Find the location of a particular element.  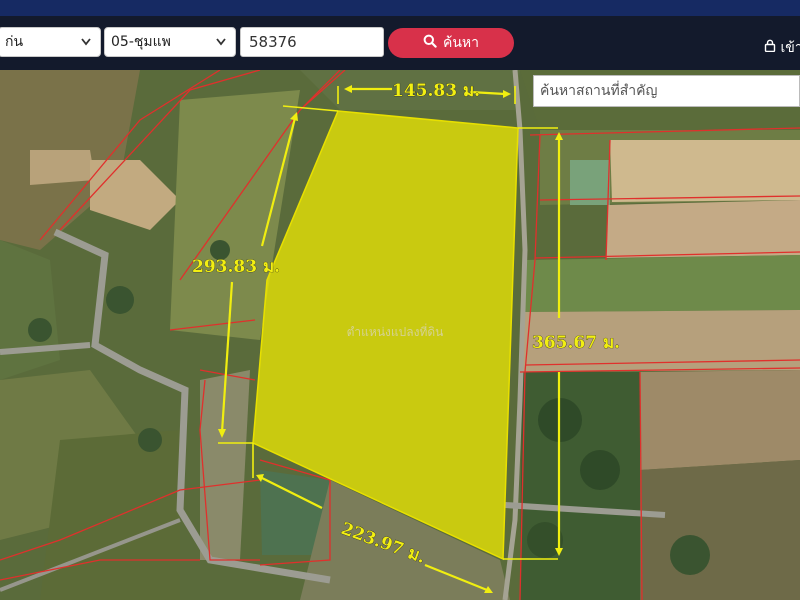

search-toolbar: ก่น 05-ชุมแพ ค้นหา เข้า is located at coordinates (400, 43).